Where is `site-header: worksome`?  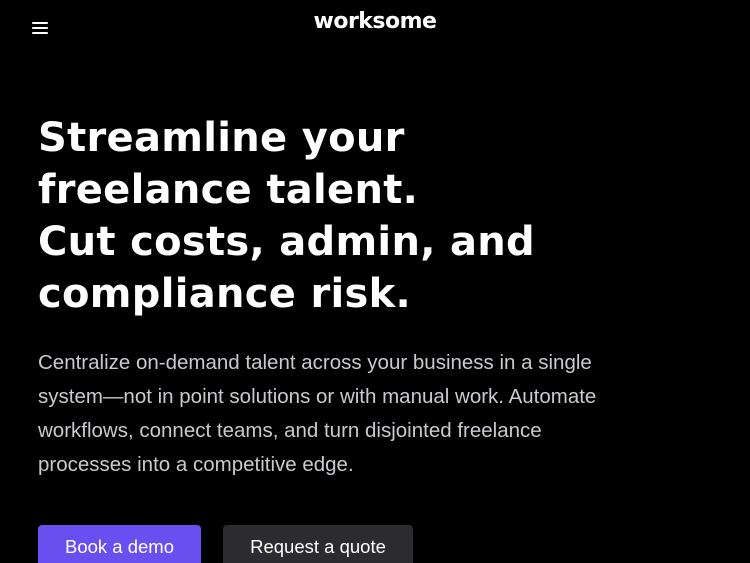 site-header: worksome is located at coordinates (375, 26).